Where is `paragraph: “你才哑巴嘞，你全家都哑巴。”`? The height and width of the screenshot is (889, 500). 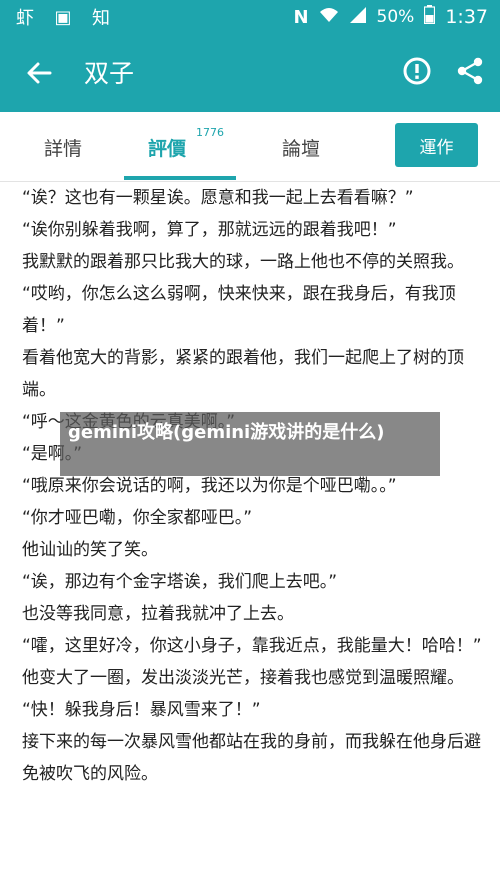
paragraph: “你才哑巴嘞，你全家都哑巴。” is located at coordinates (137, 518).